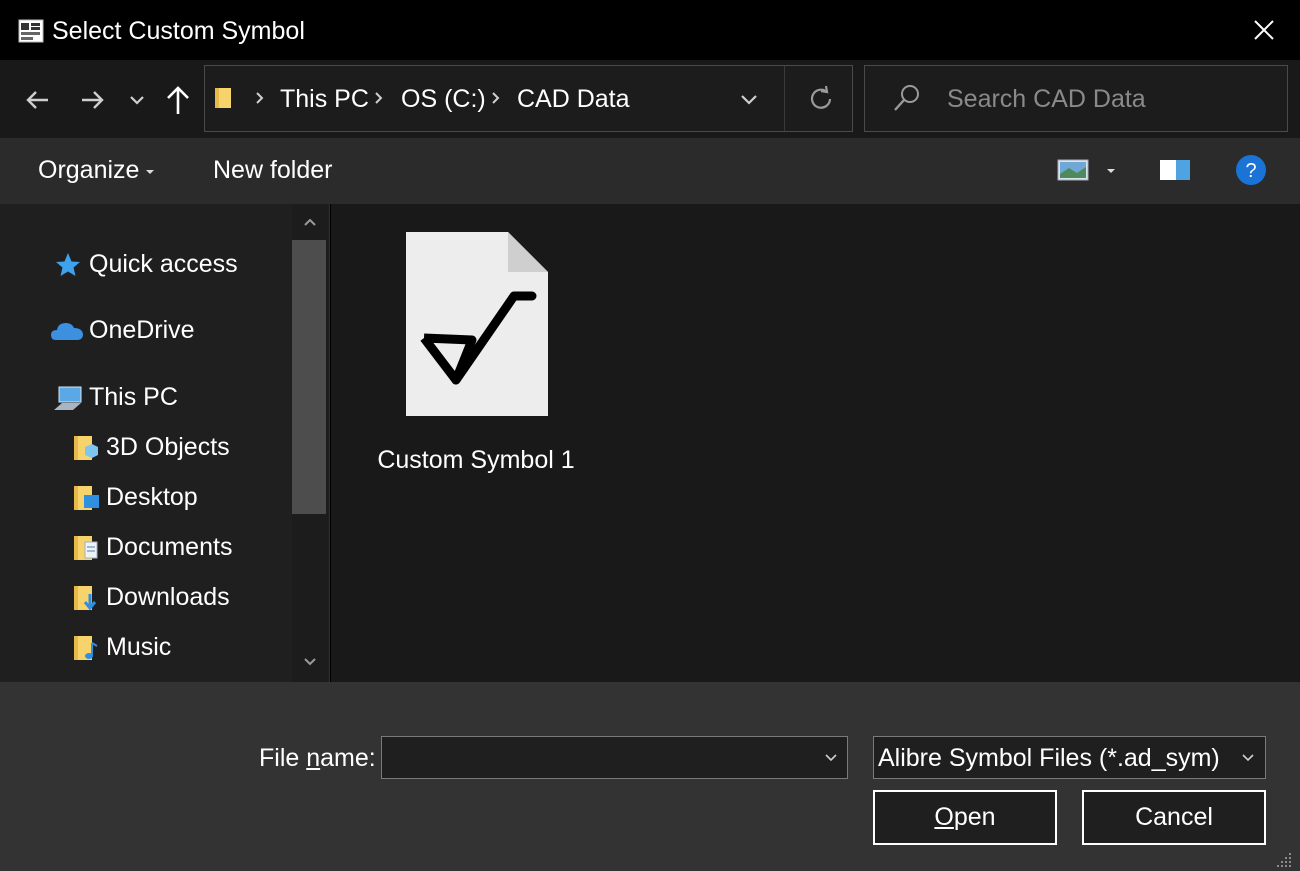  Describe the element at coordinates (169, 547) in the screenshot. I see `sidebar-item-label: Documents` at that location.